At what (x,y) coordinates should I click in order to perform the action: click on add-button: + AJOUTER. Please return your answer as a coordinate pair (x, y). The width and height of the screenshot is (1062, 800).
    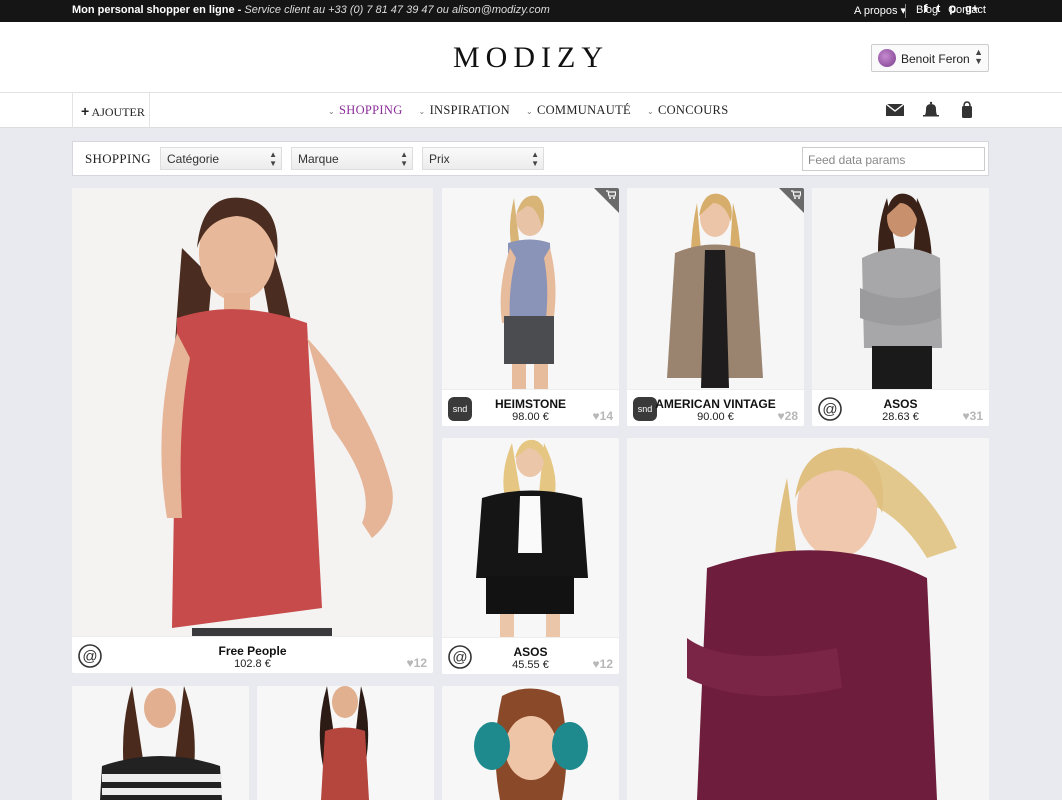
    Looking at the image, I should click on (111, 110).